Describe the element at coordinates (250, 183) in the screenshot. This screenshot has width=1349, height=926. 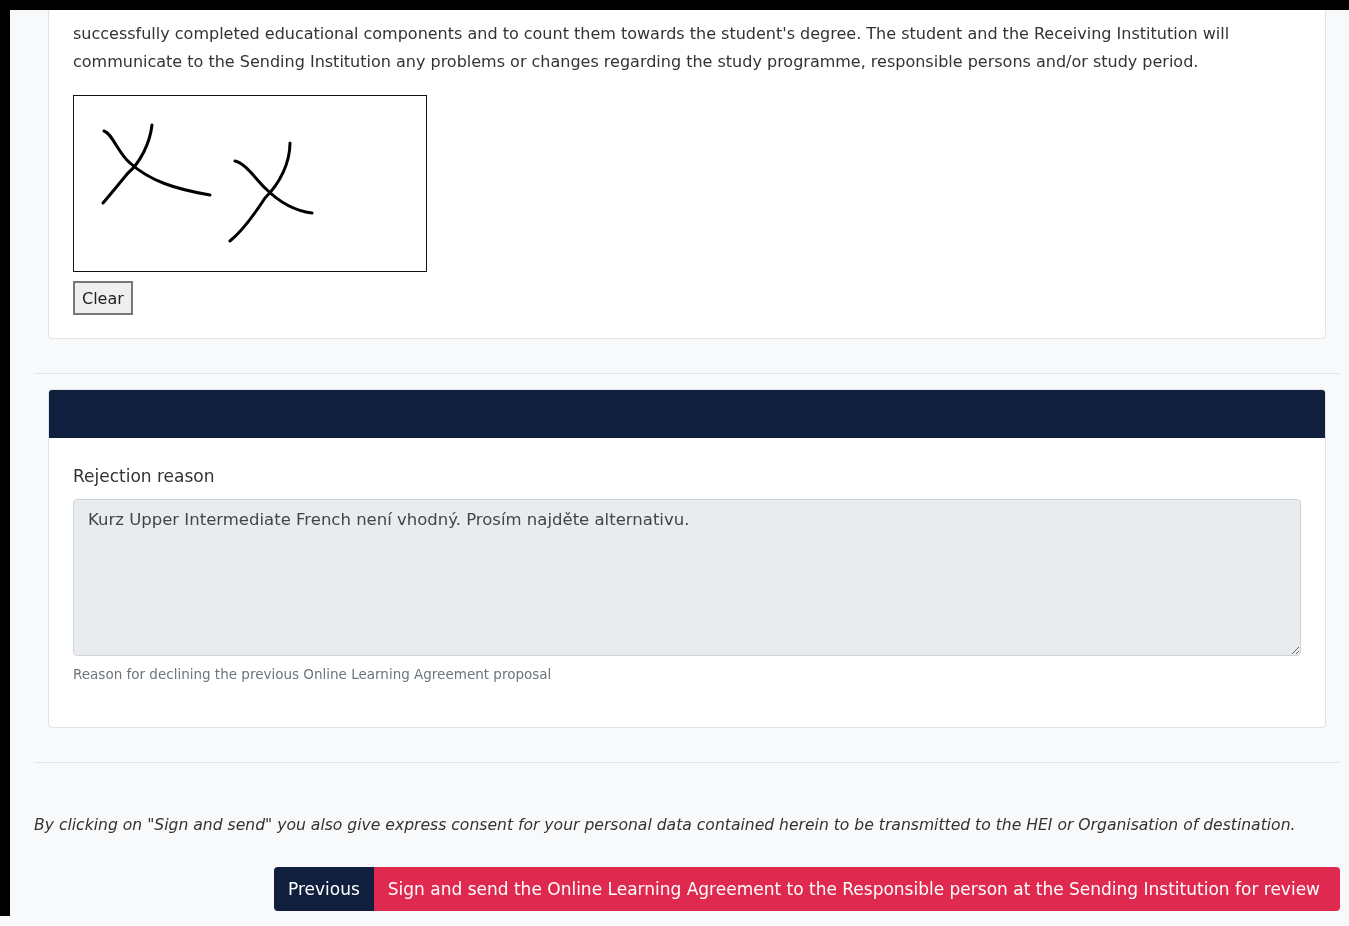
I see `signature-pad` at that location.